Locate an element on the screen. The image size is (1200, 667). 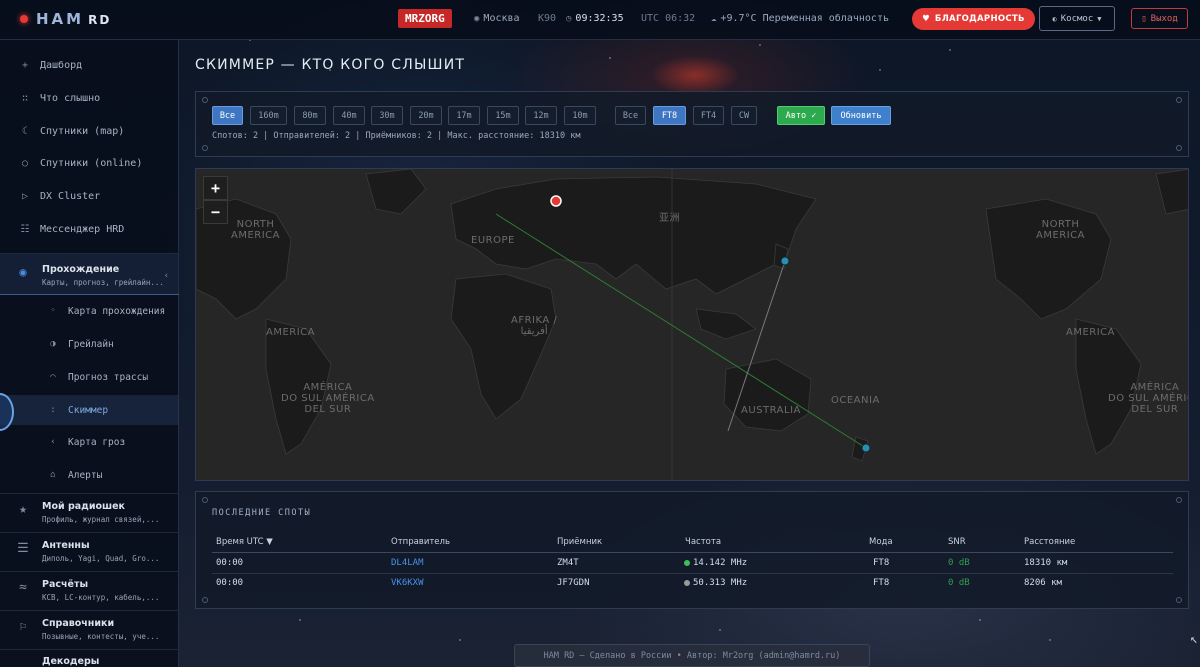
station-marker-japan is located at coordinates (785, 261).